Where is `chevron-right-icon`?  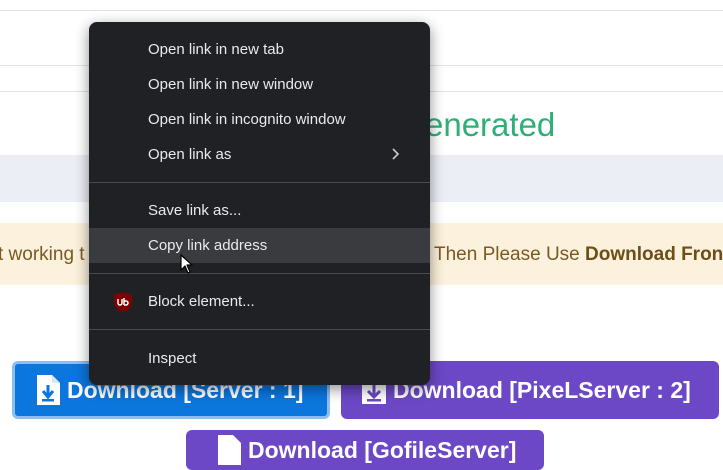 chevron-right-icon is located at coordinates (396, 154).